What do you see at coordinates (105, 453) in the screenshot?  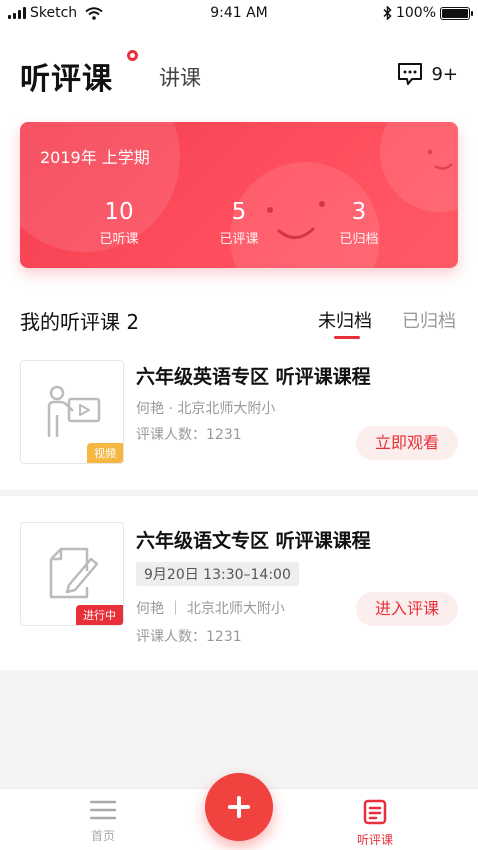 I see `video-tag: 视频` at bounding box center [105, 453].